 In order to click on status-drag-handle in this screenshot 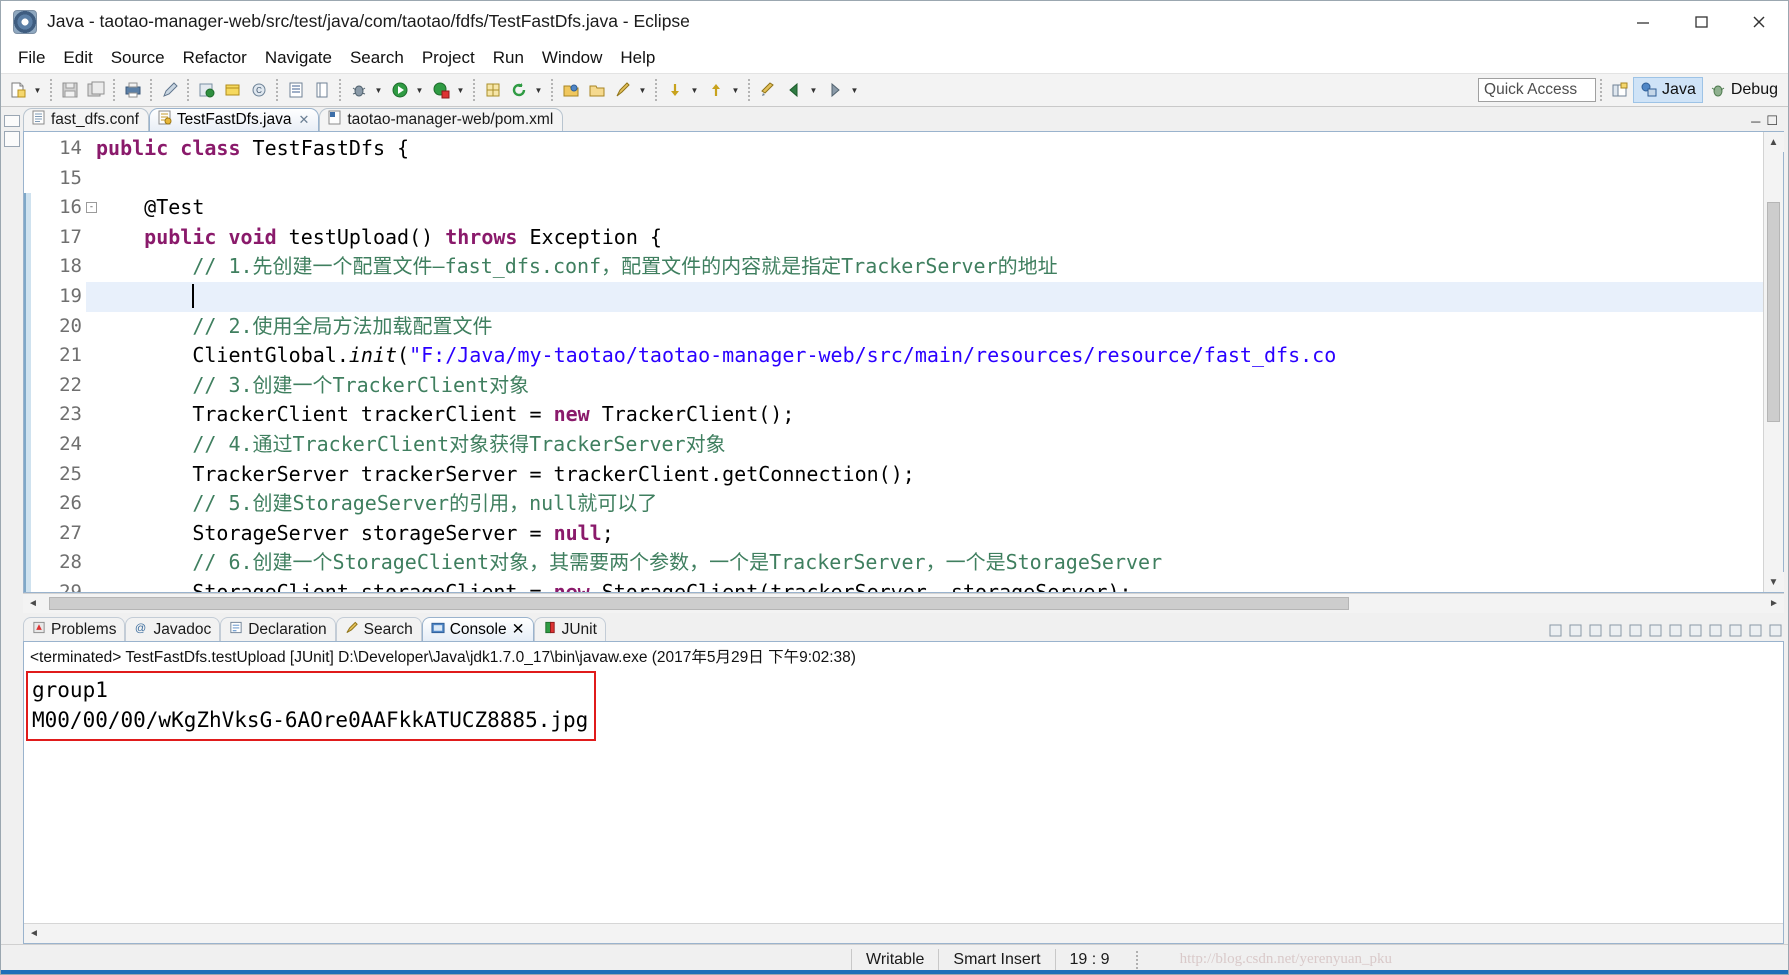, I will do `click(1146, 959)`.